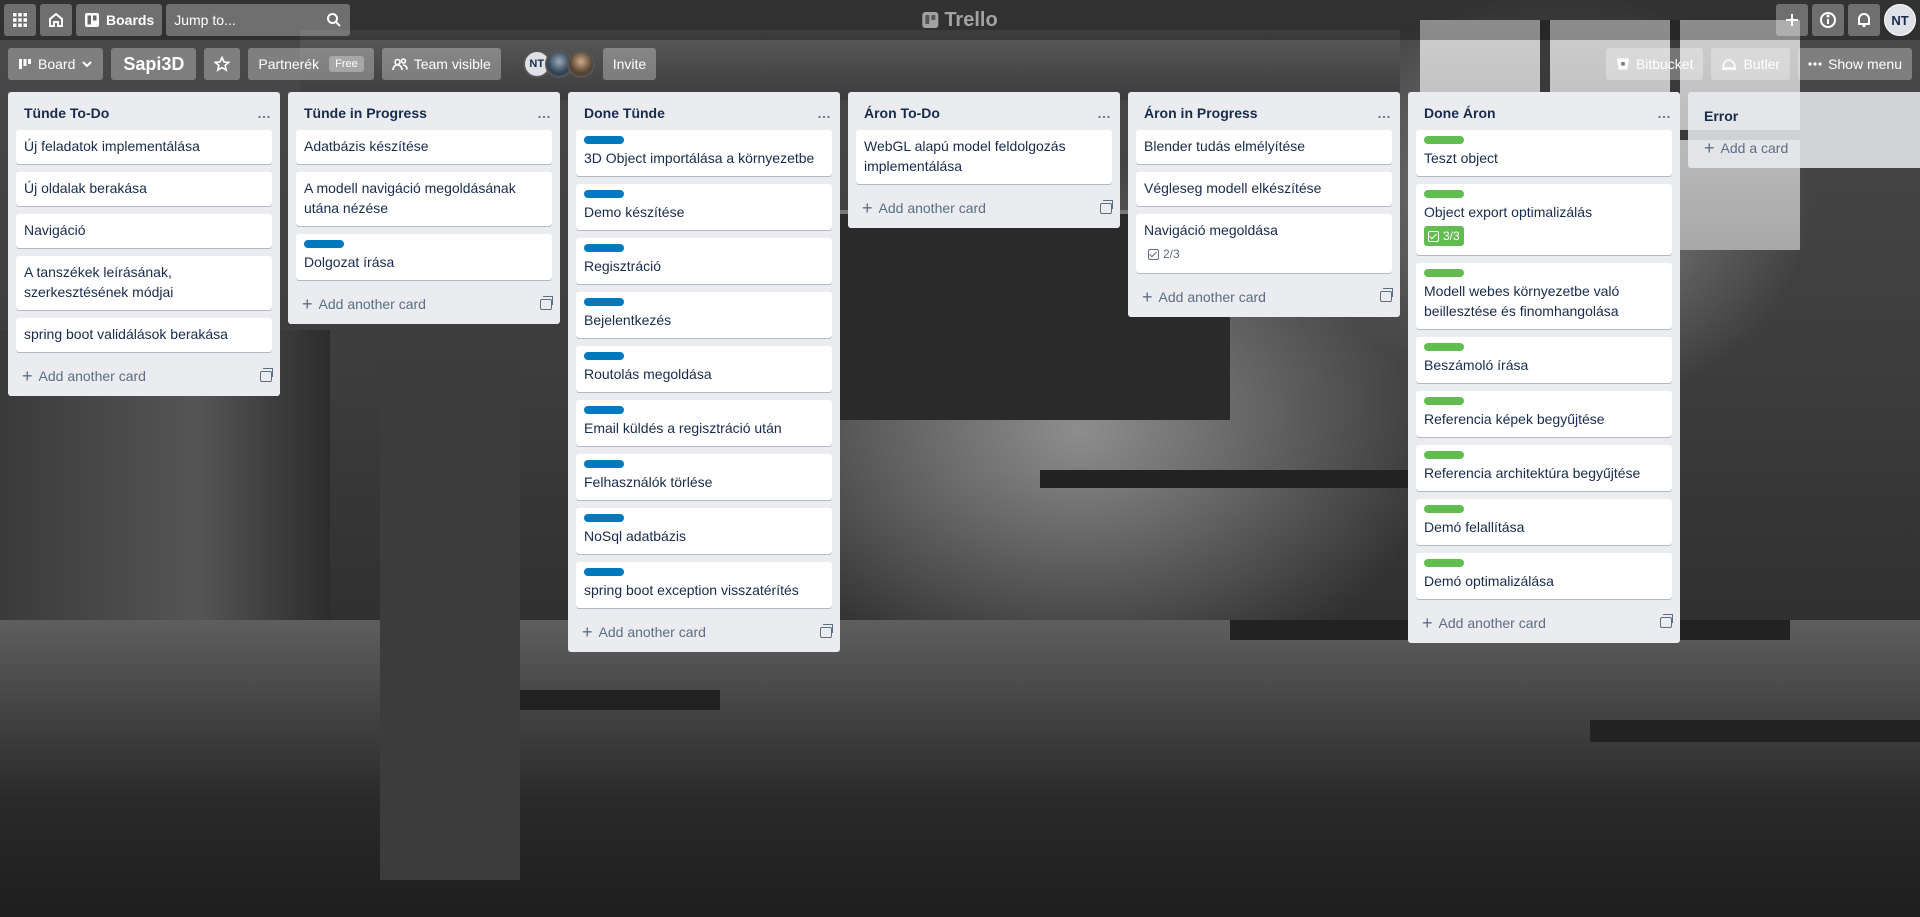 This screenshot has height=917, width=1920. Describe the element at coordinates (424, 257) in the screenshot. I see `card: Dolgozat írása` at that location.